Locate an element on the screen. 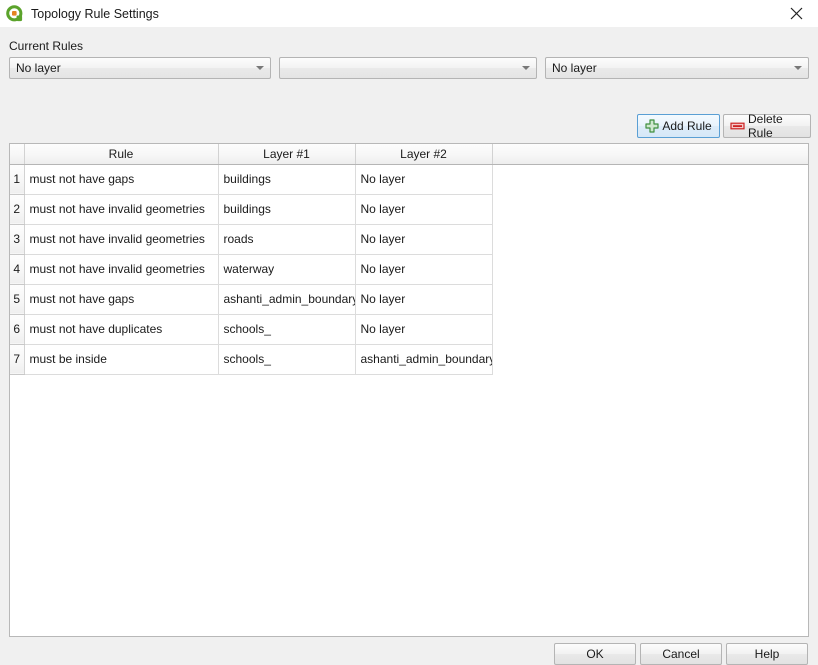  column-header-rule: Rule is located at coordinates (121, 154).